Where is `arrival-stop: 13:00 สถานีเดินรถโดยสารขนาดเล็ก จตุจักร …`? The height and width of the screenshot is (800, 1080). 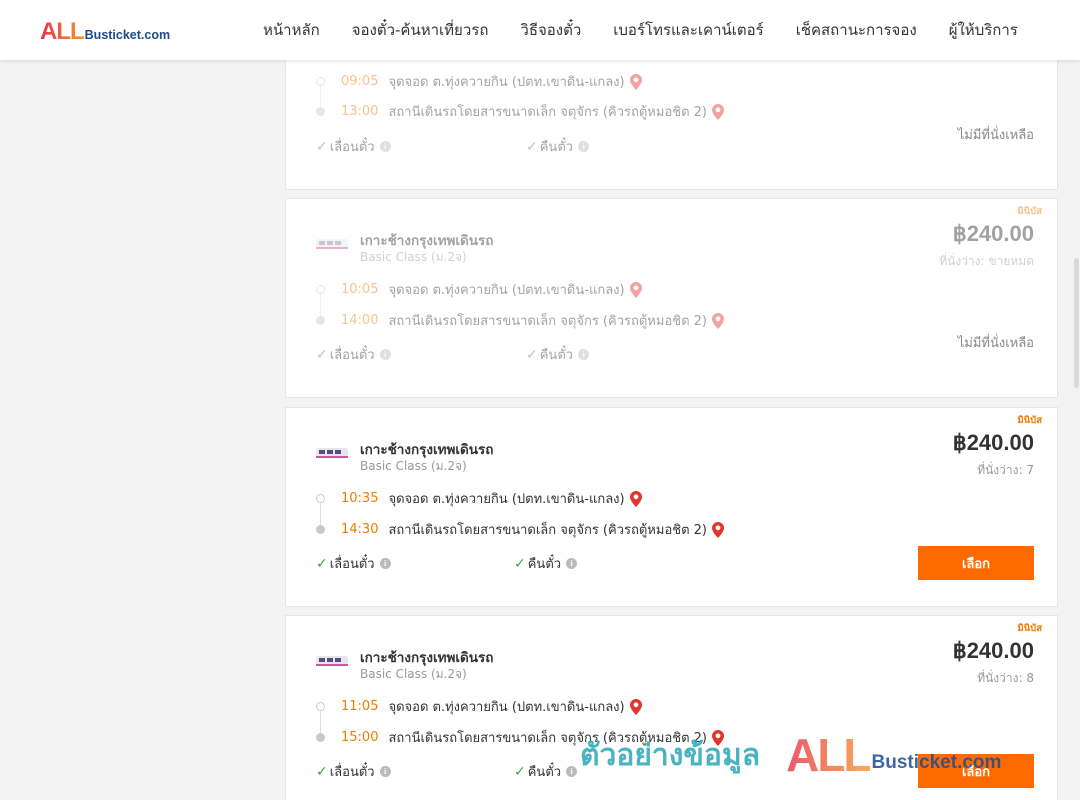 arrival-stop: 13:00 สถานีเดินรถโดยสารขนาดเล็ก จตุจักร … is located at coordinates (520, 111).